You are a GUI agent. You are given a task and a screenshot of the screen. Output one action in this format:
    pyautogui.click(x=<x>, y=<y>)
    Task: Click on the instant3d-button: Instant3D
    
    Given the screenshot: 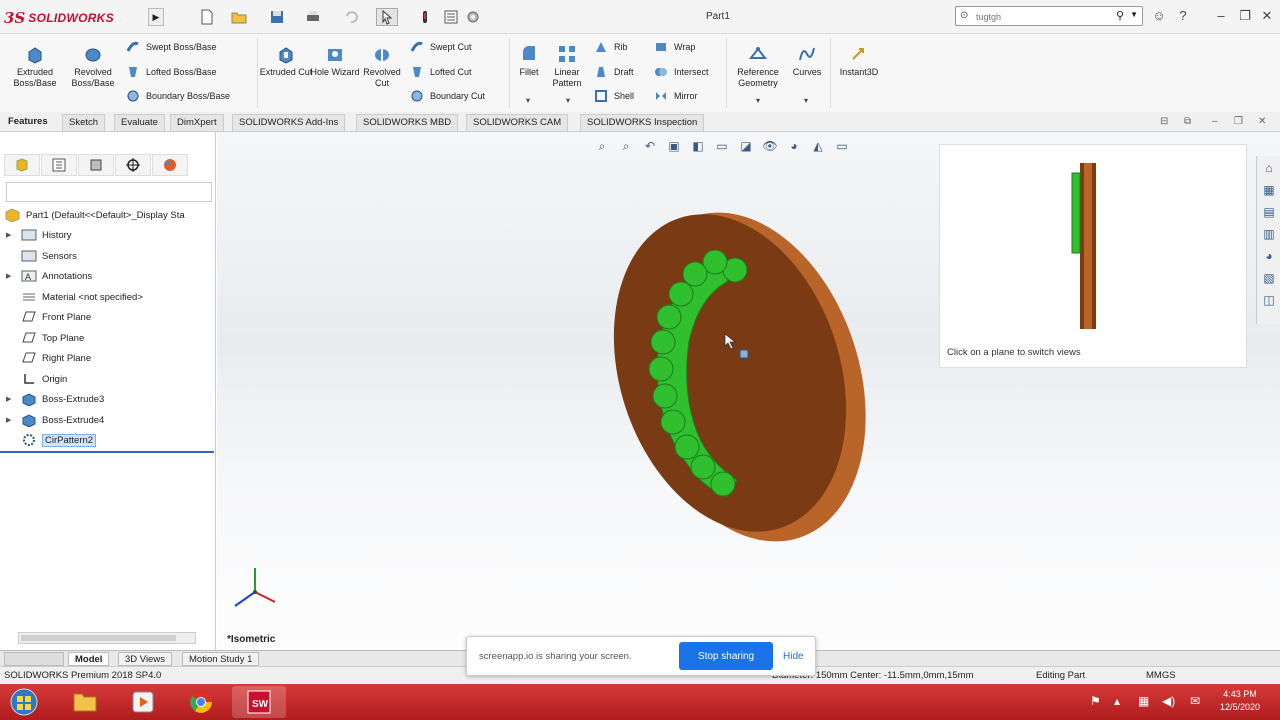 What is the action you would take?
    pyautogui.click(x=859, y=61)
    